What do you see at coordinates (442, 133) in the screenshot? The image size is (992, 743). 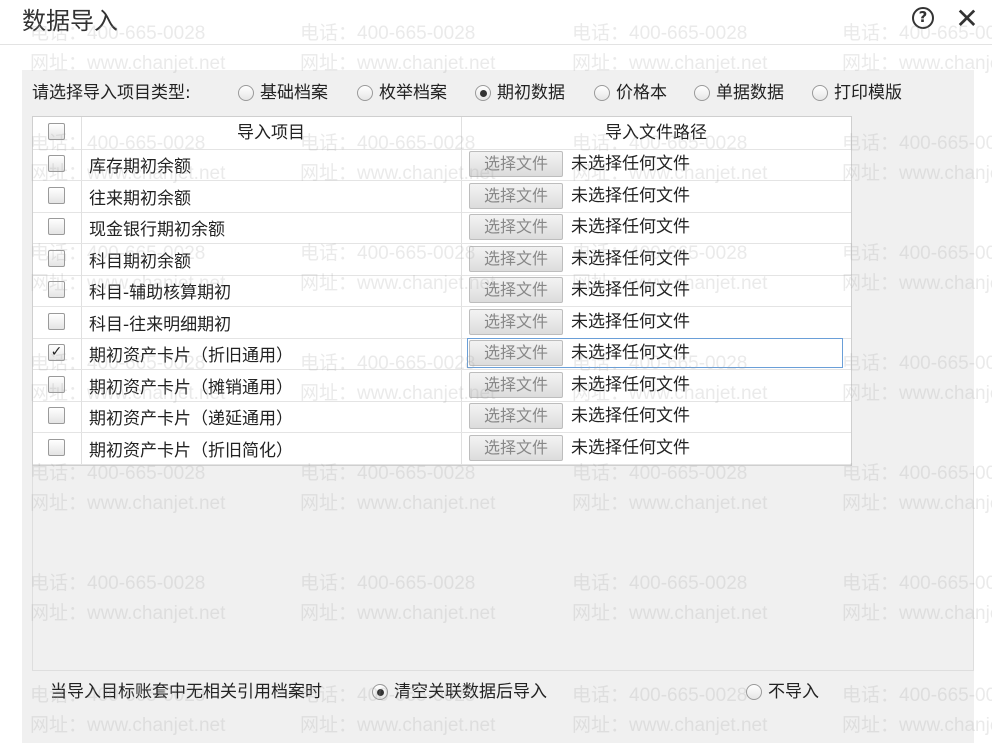 I see `table-header: 导入项目 导入文件路径` at bounding box center [442, 133].